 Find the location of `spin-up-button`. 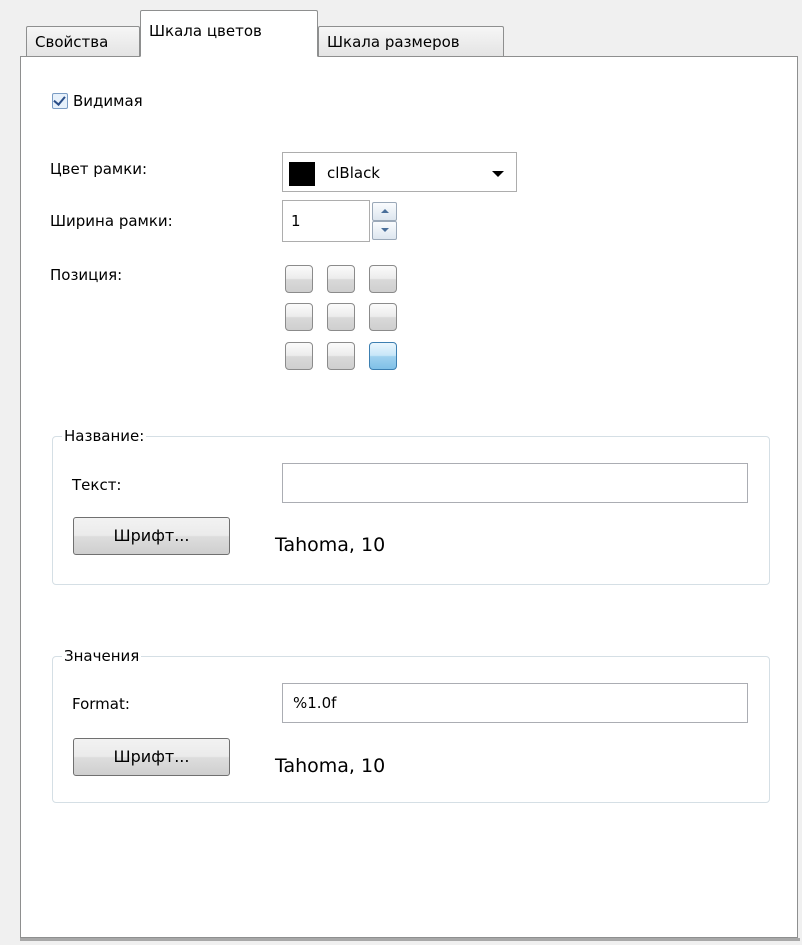

spin-up-button is located at coordinates (384, 211).